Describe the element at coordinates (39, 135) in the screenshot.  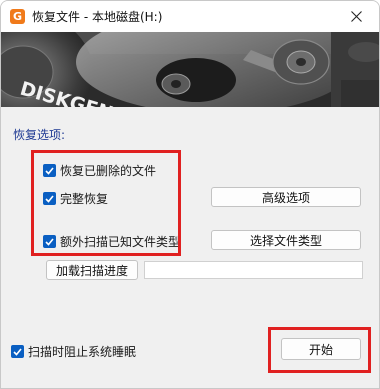
I see `recovery-options-label: 恢复选项:` at that location.